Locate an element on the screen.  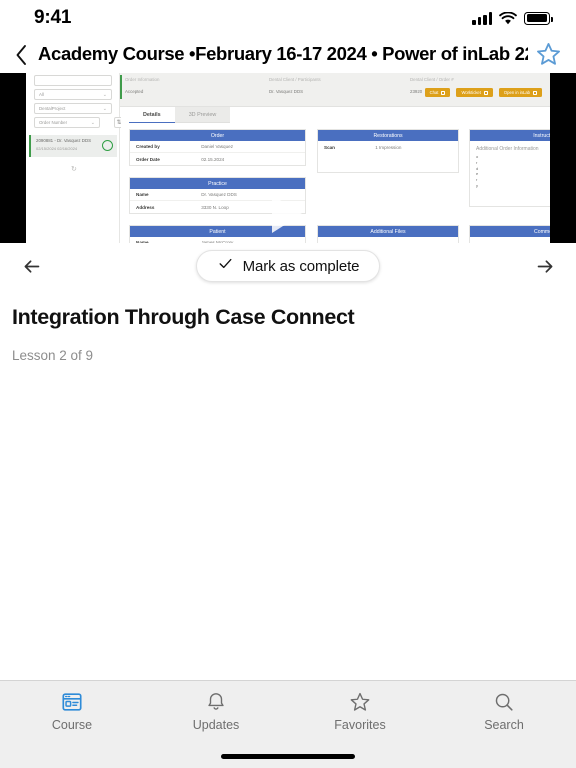
lesson-progress: Lesson 2 of 9 is located at coordinates (53, 355).